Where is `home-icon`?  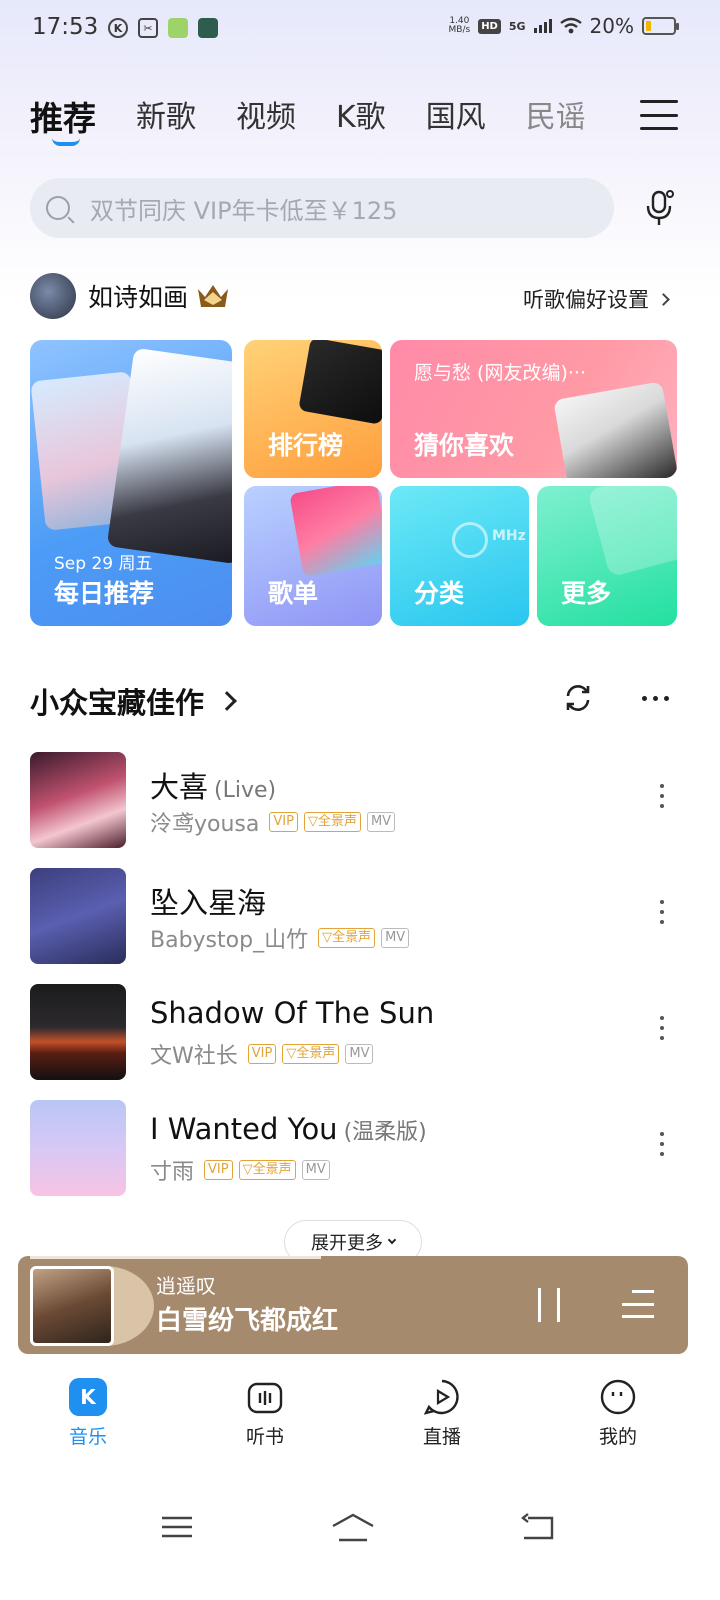
home-icon is located at coordinates (353, 1529).